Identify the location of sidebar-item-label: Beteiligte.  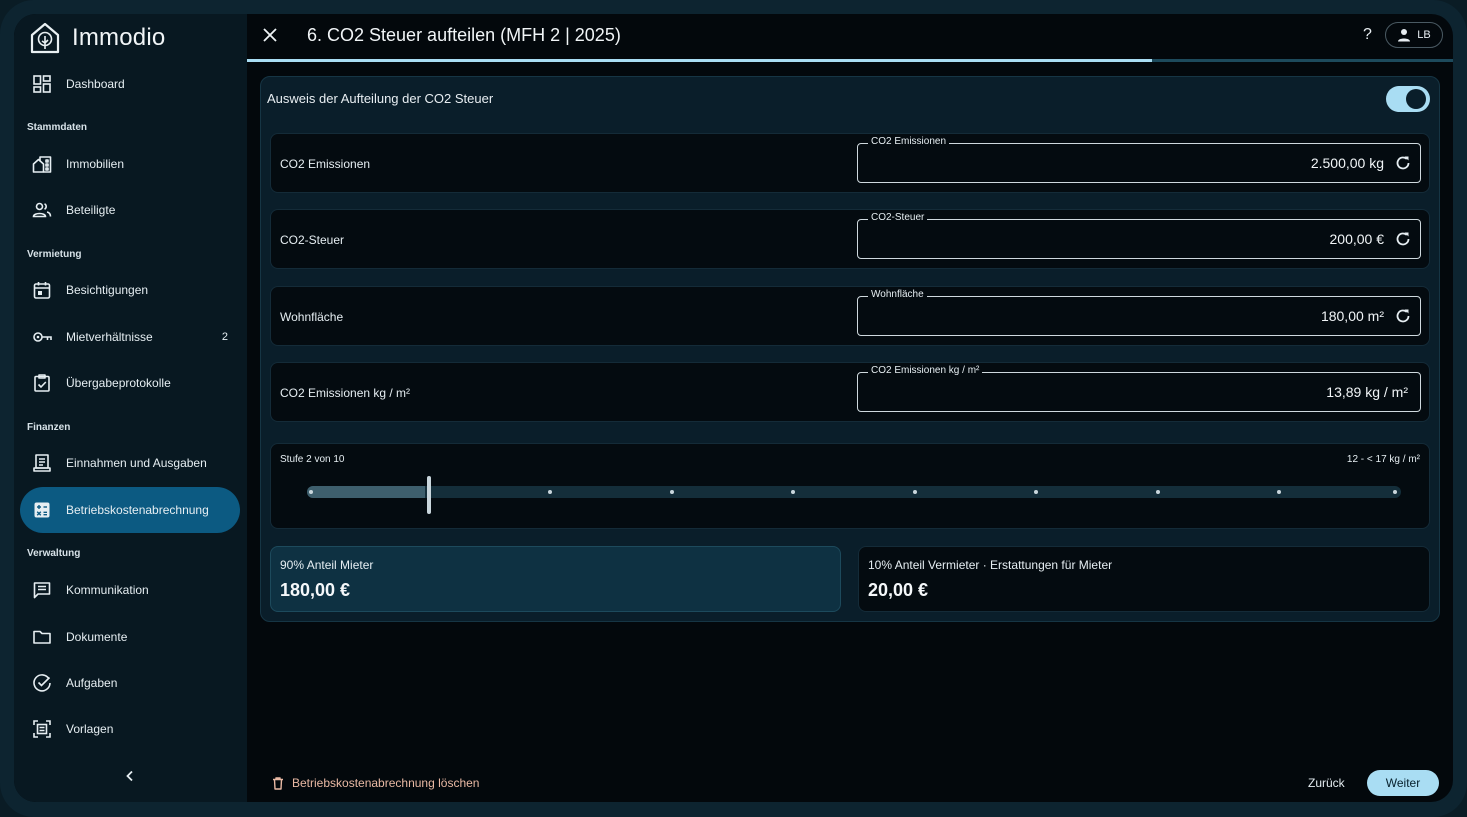
(91, 210).